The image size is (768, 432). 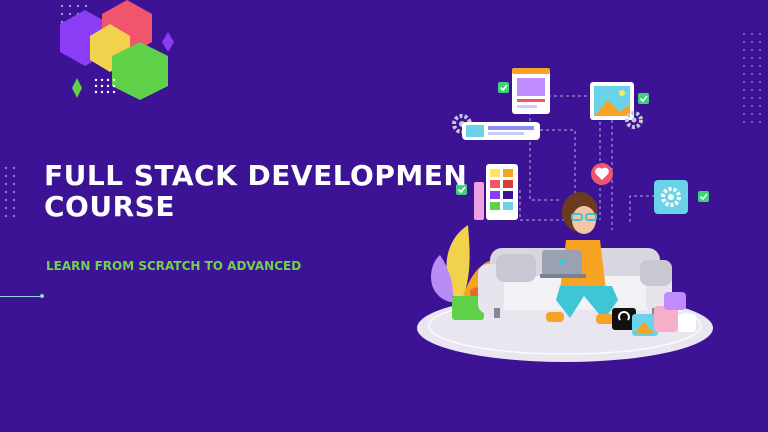 What do you see at coordinates (256, 175) in the screenshot?
I see `course-title-line-1: FULL STACK DEVELOPMEN` at bounding box center [256, 175].